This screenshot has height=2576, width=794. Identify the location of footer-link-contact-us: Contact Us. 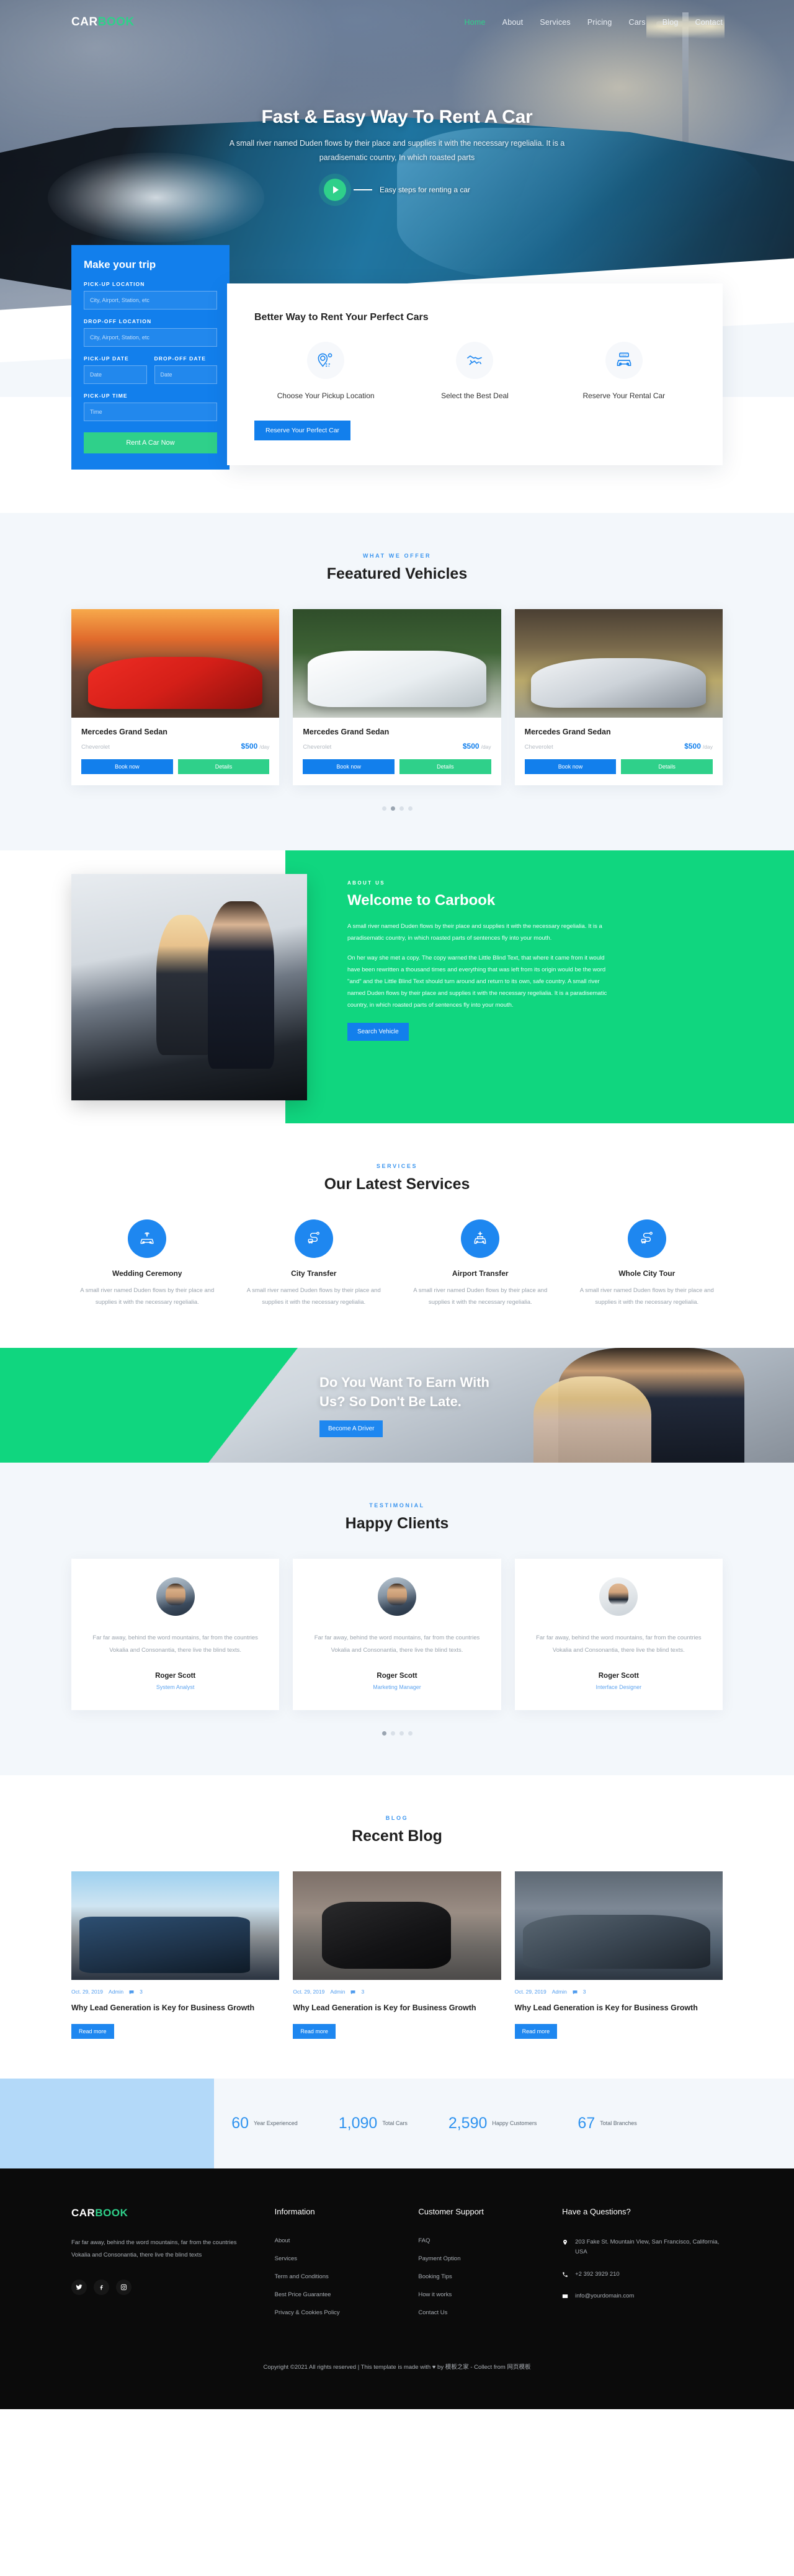
(478, 2313).